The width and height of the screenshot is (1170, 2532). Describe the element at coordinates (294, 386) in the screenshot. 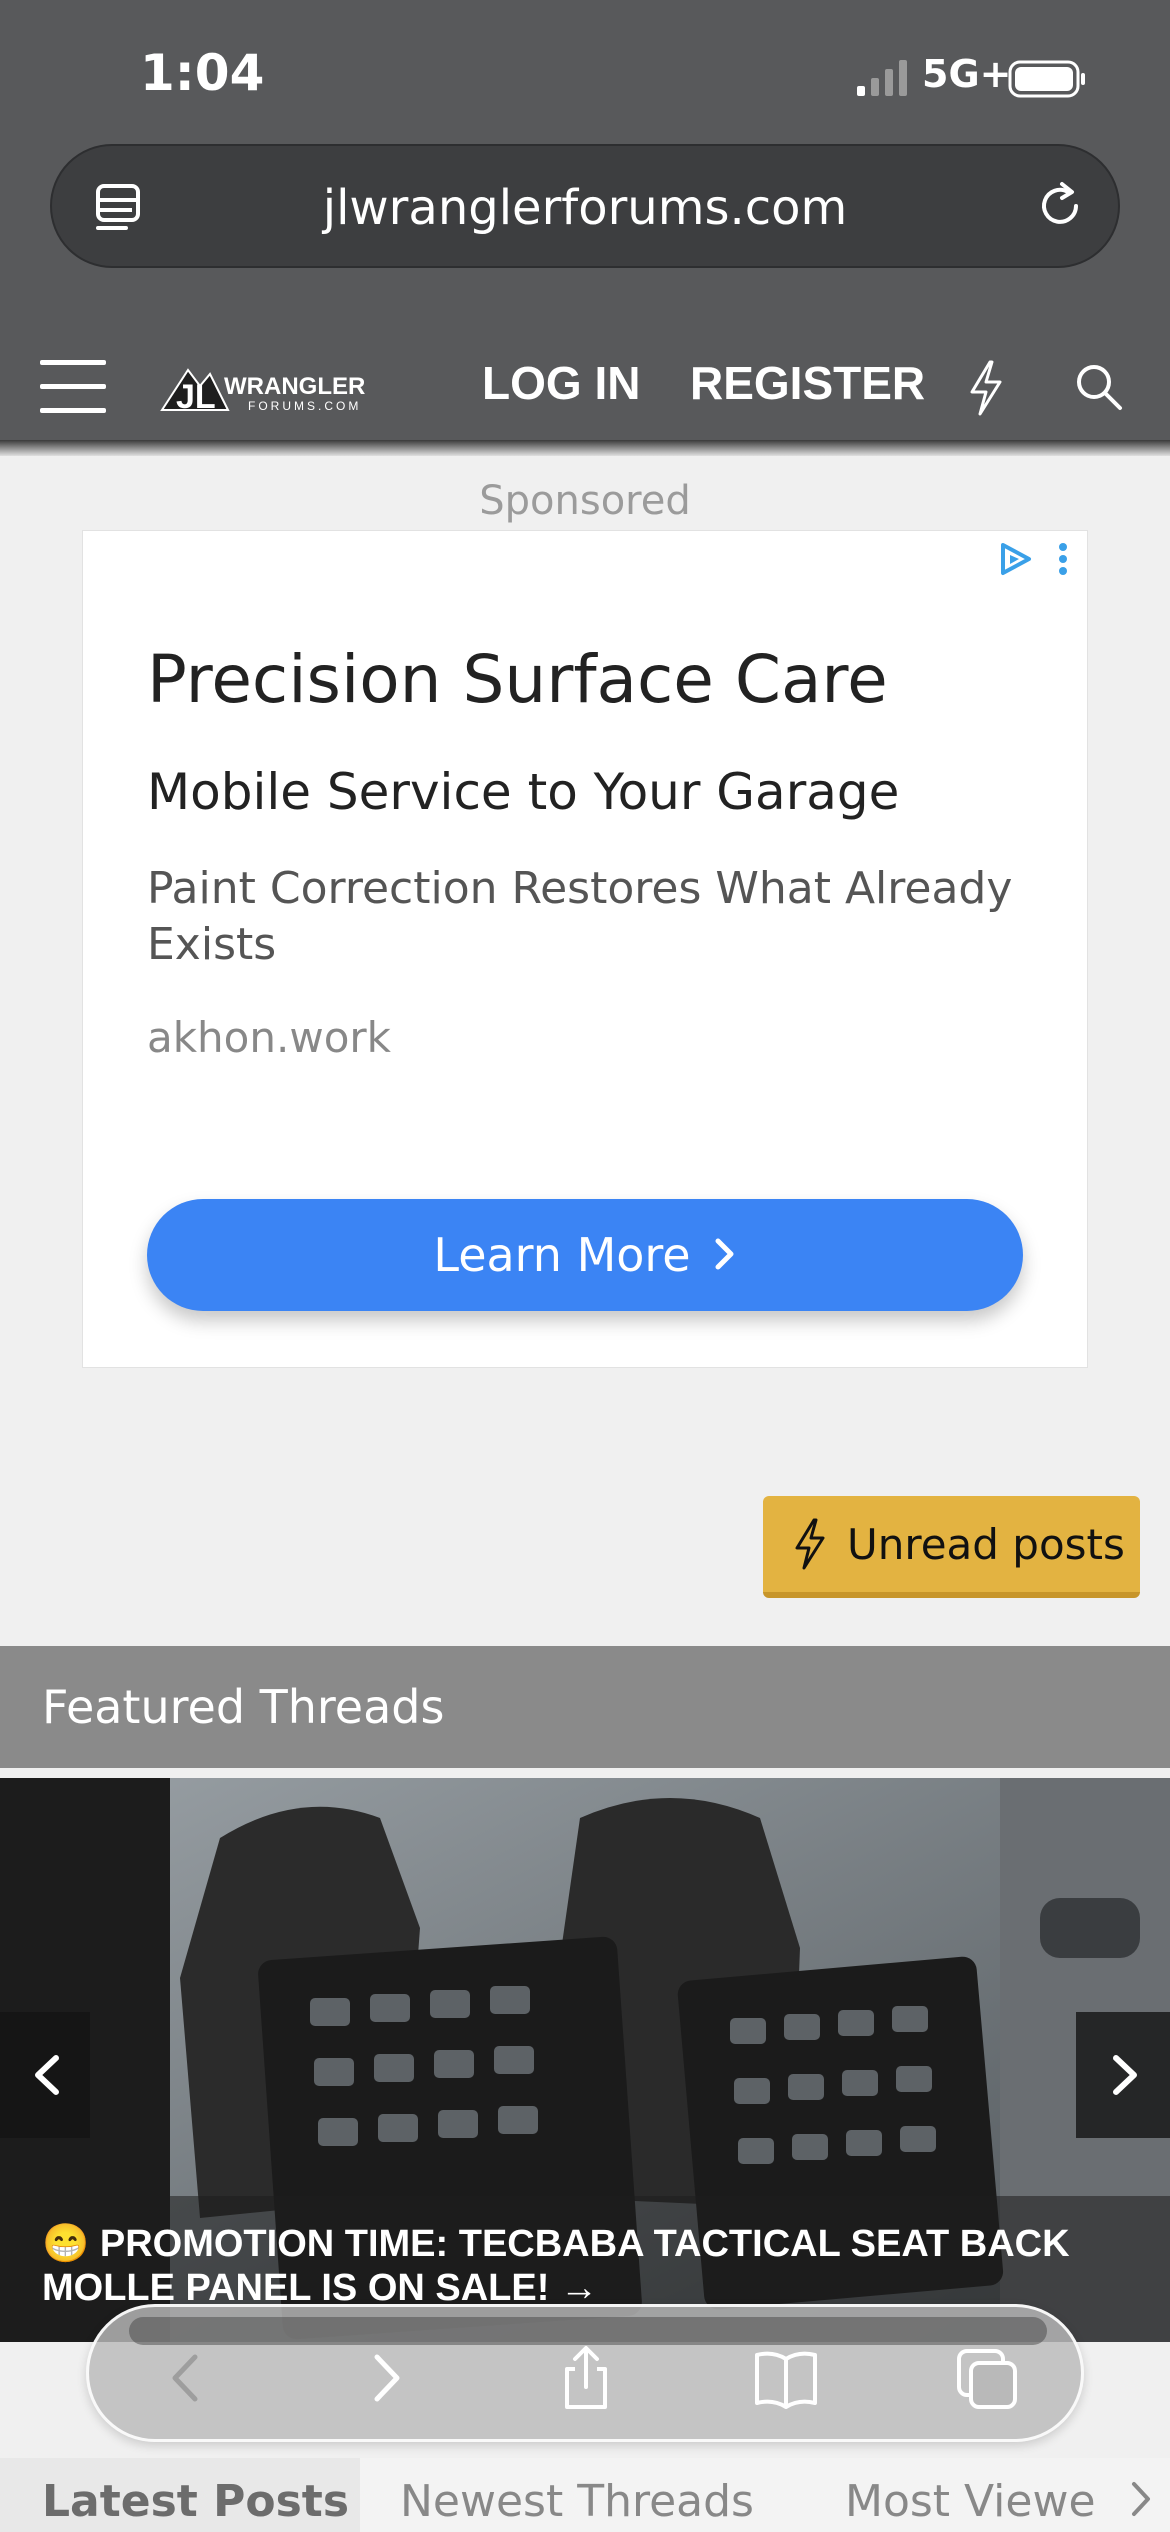

I see `svg-text: WRANGLER` at that location.